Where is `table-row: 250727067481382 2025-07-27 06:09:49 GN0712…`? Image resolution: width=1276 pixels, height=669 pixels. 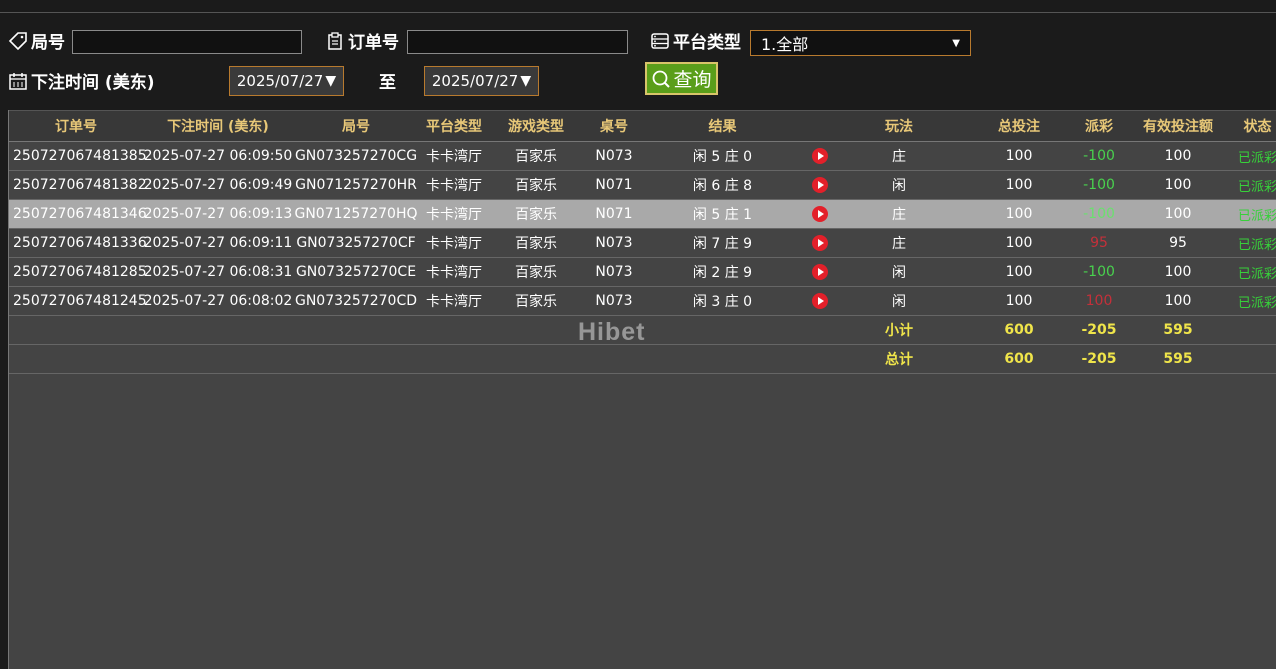 table-row: 250727067481382 2025-07-27 06:09:49 GN0712… is located at coordinates (642, 185).